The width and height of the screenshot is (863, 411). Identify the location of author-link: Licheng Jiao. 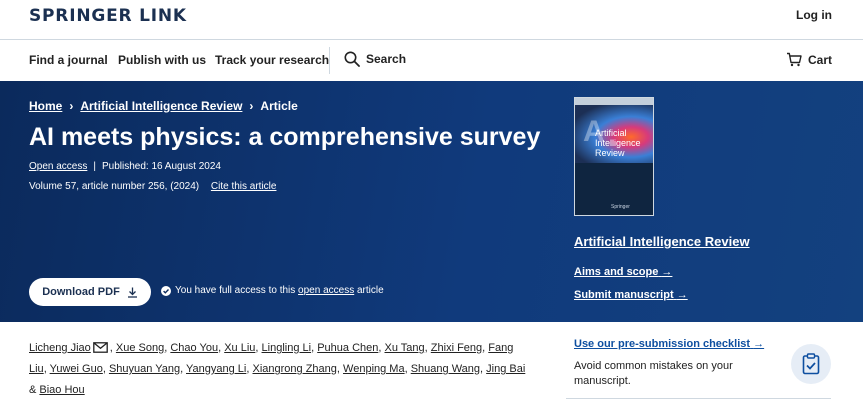
(60, 348).